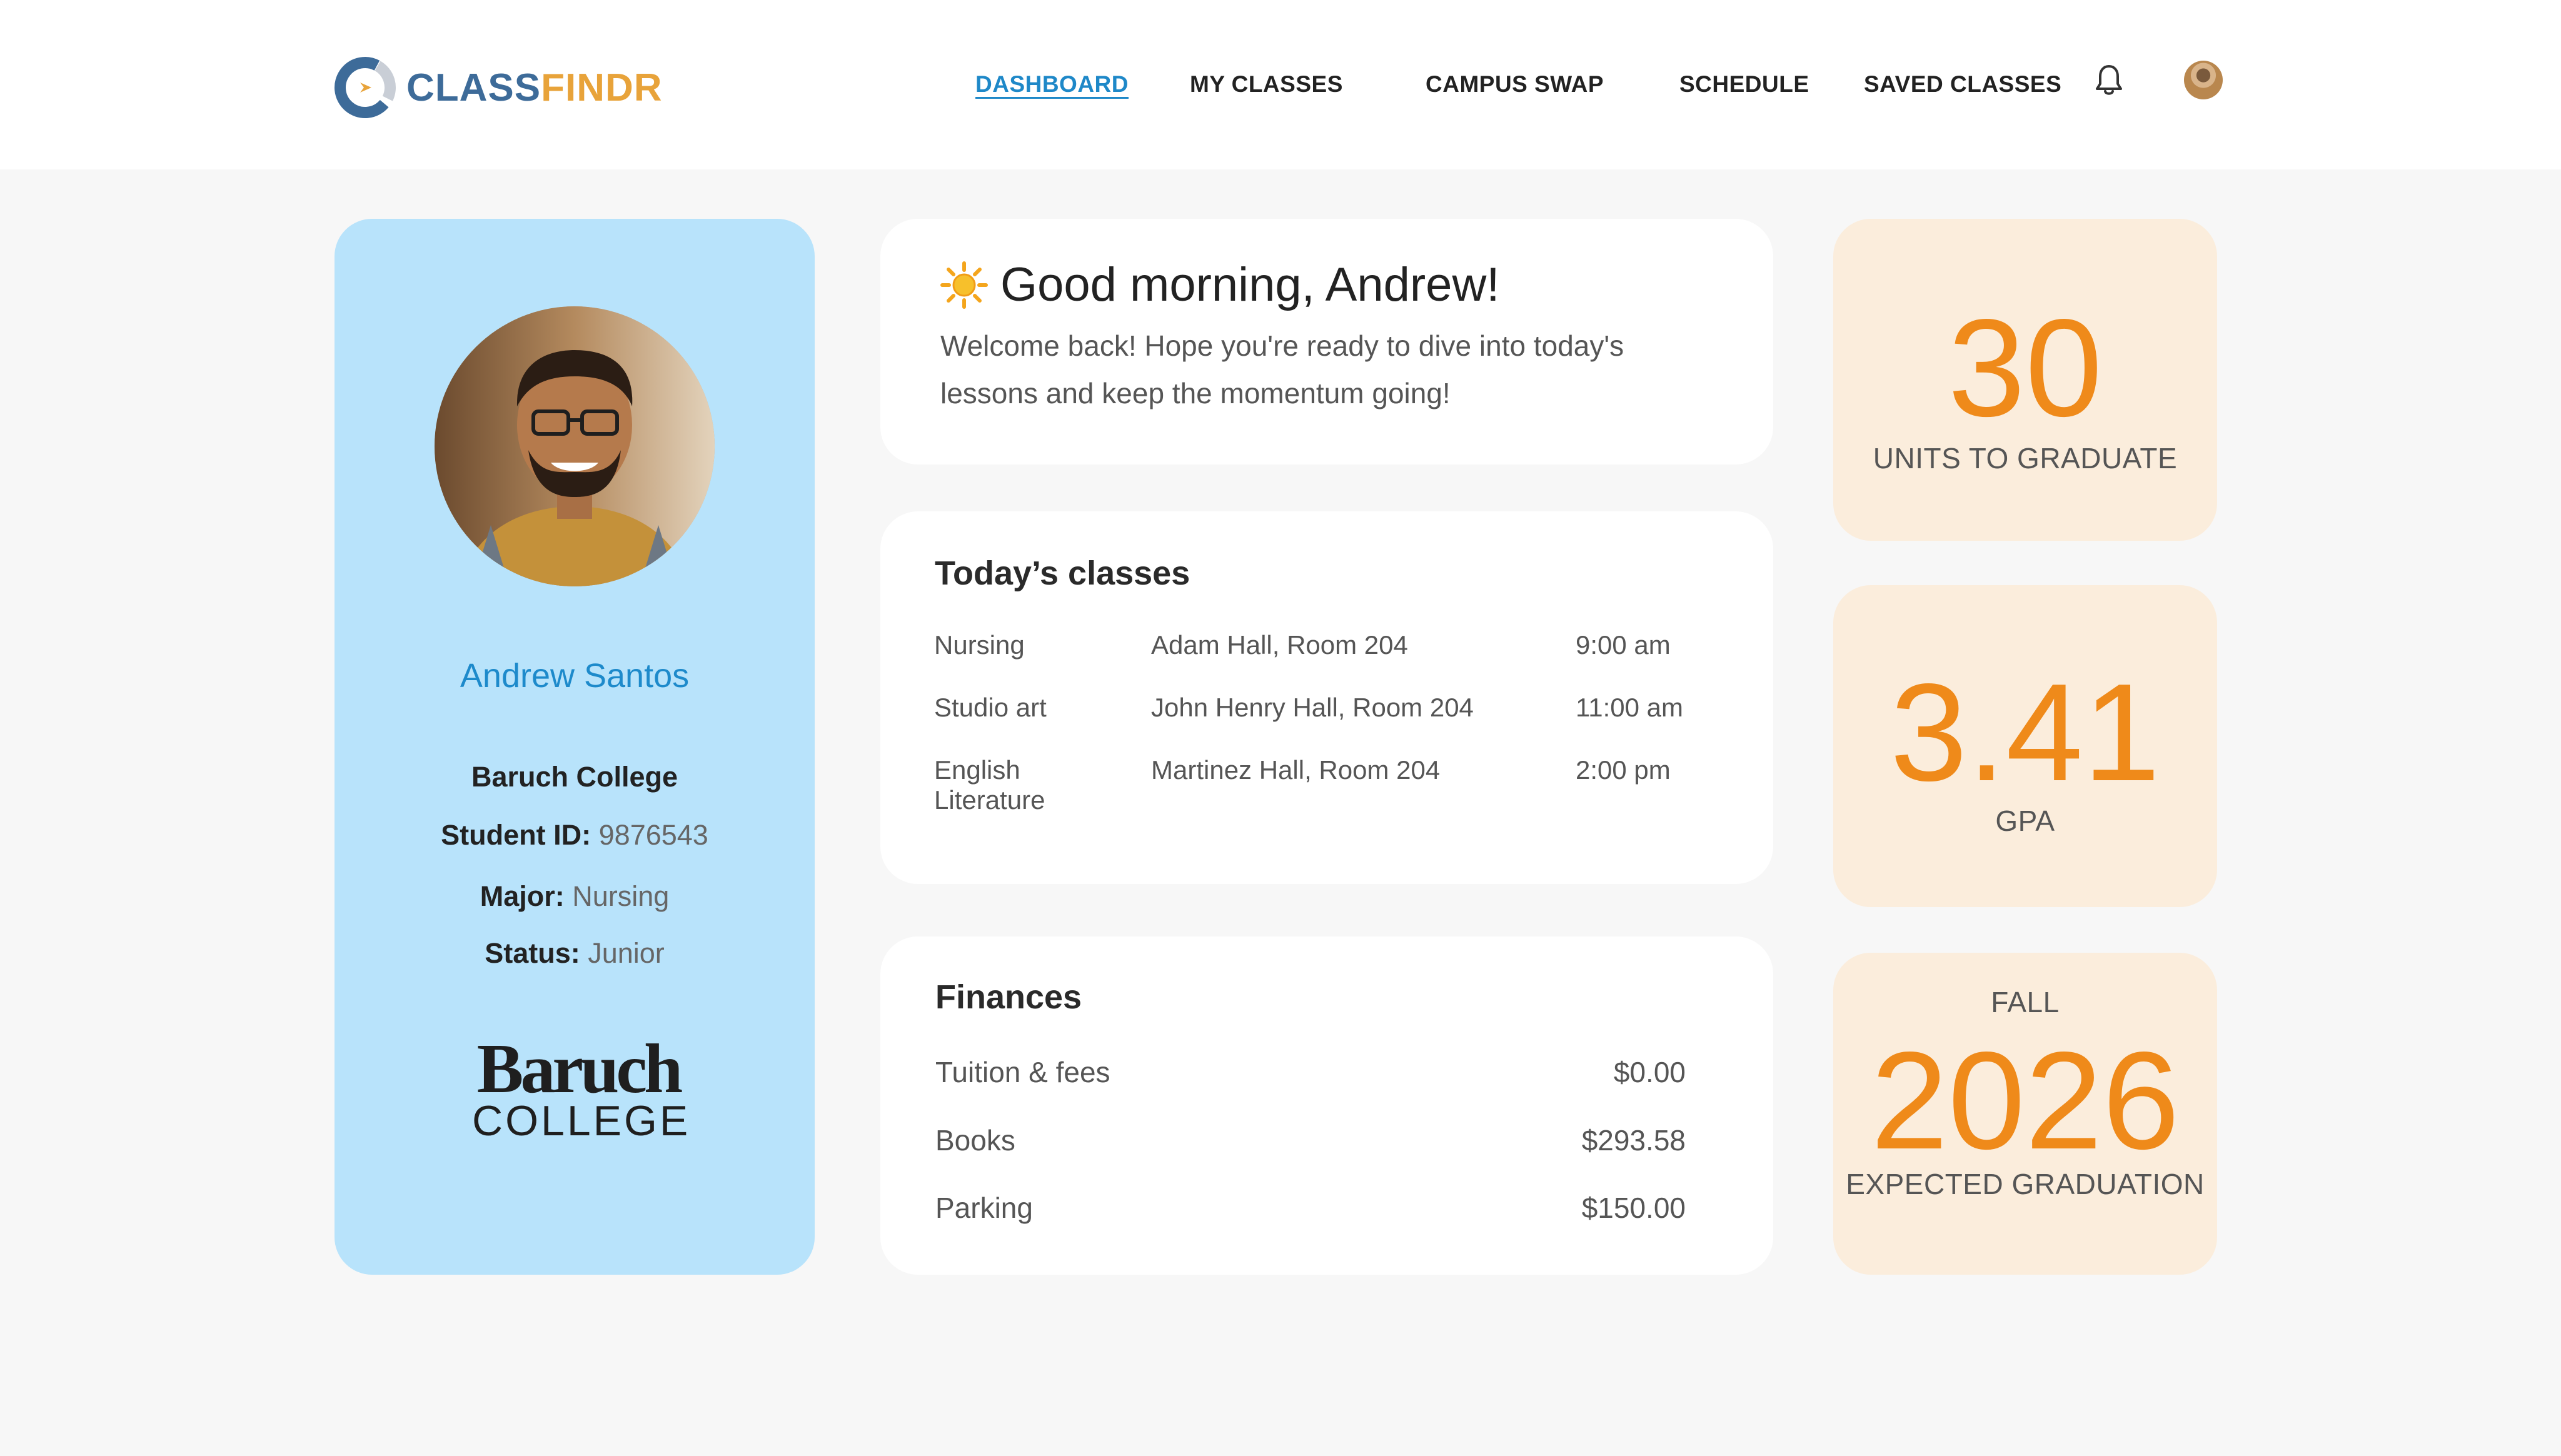  I want to click on classes-title: Today’s classes, so click(1062, 573).